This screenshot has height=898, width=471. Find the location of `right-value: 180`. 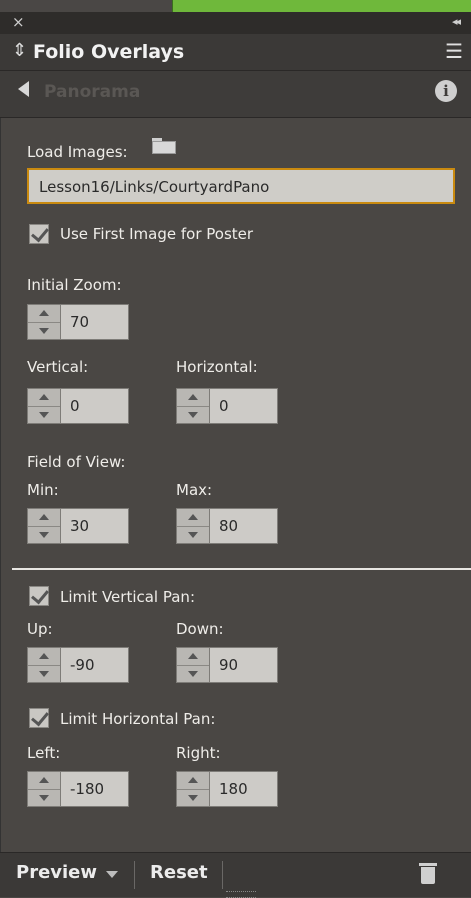

right-value: 180 is located at coordinates (244, 789).